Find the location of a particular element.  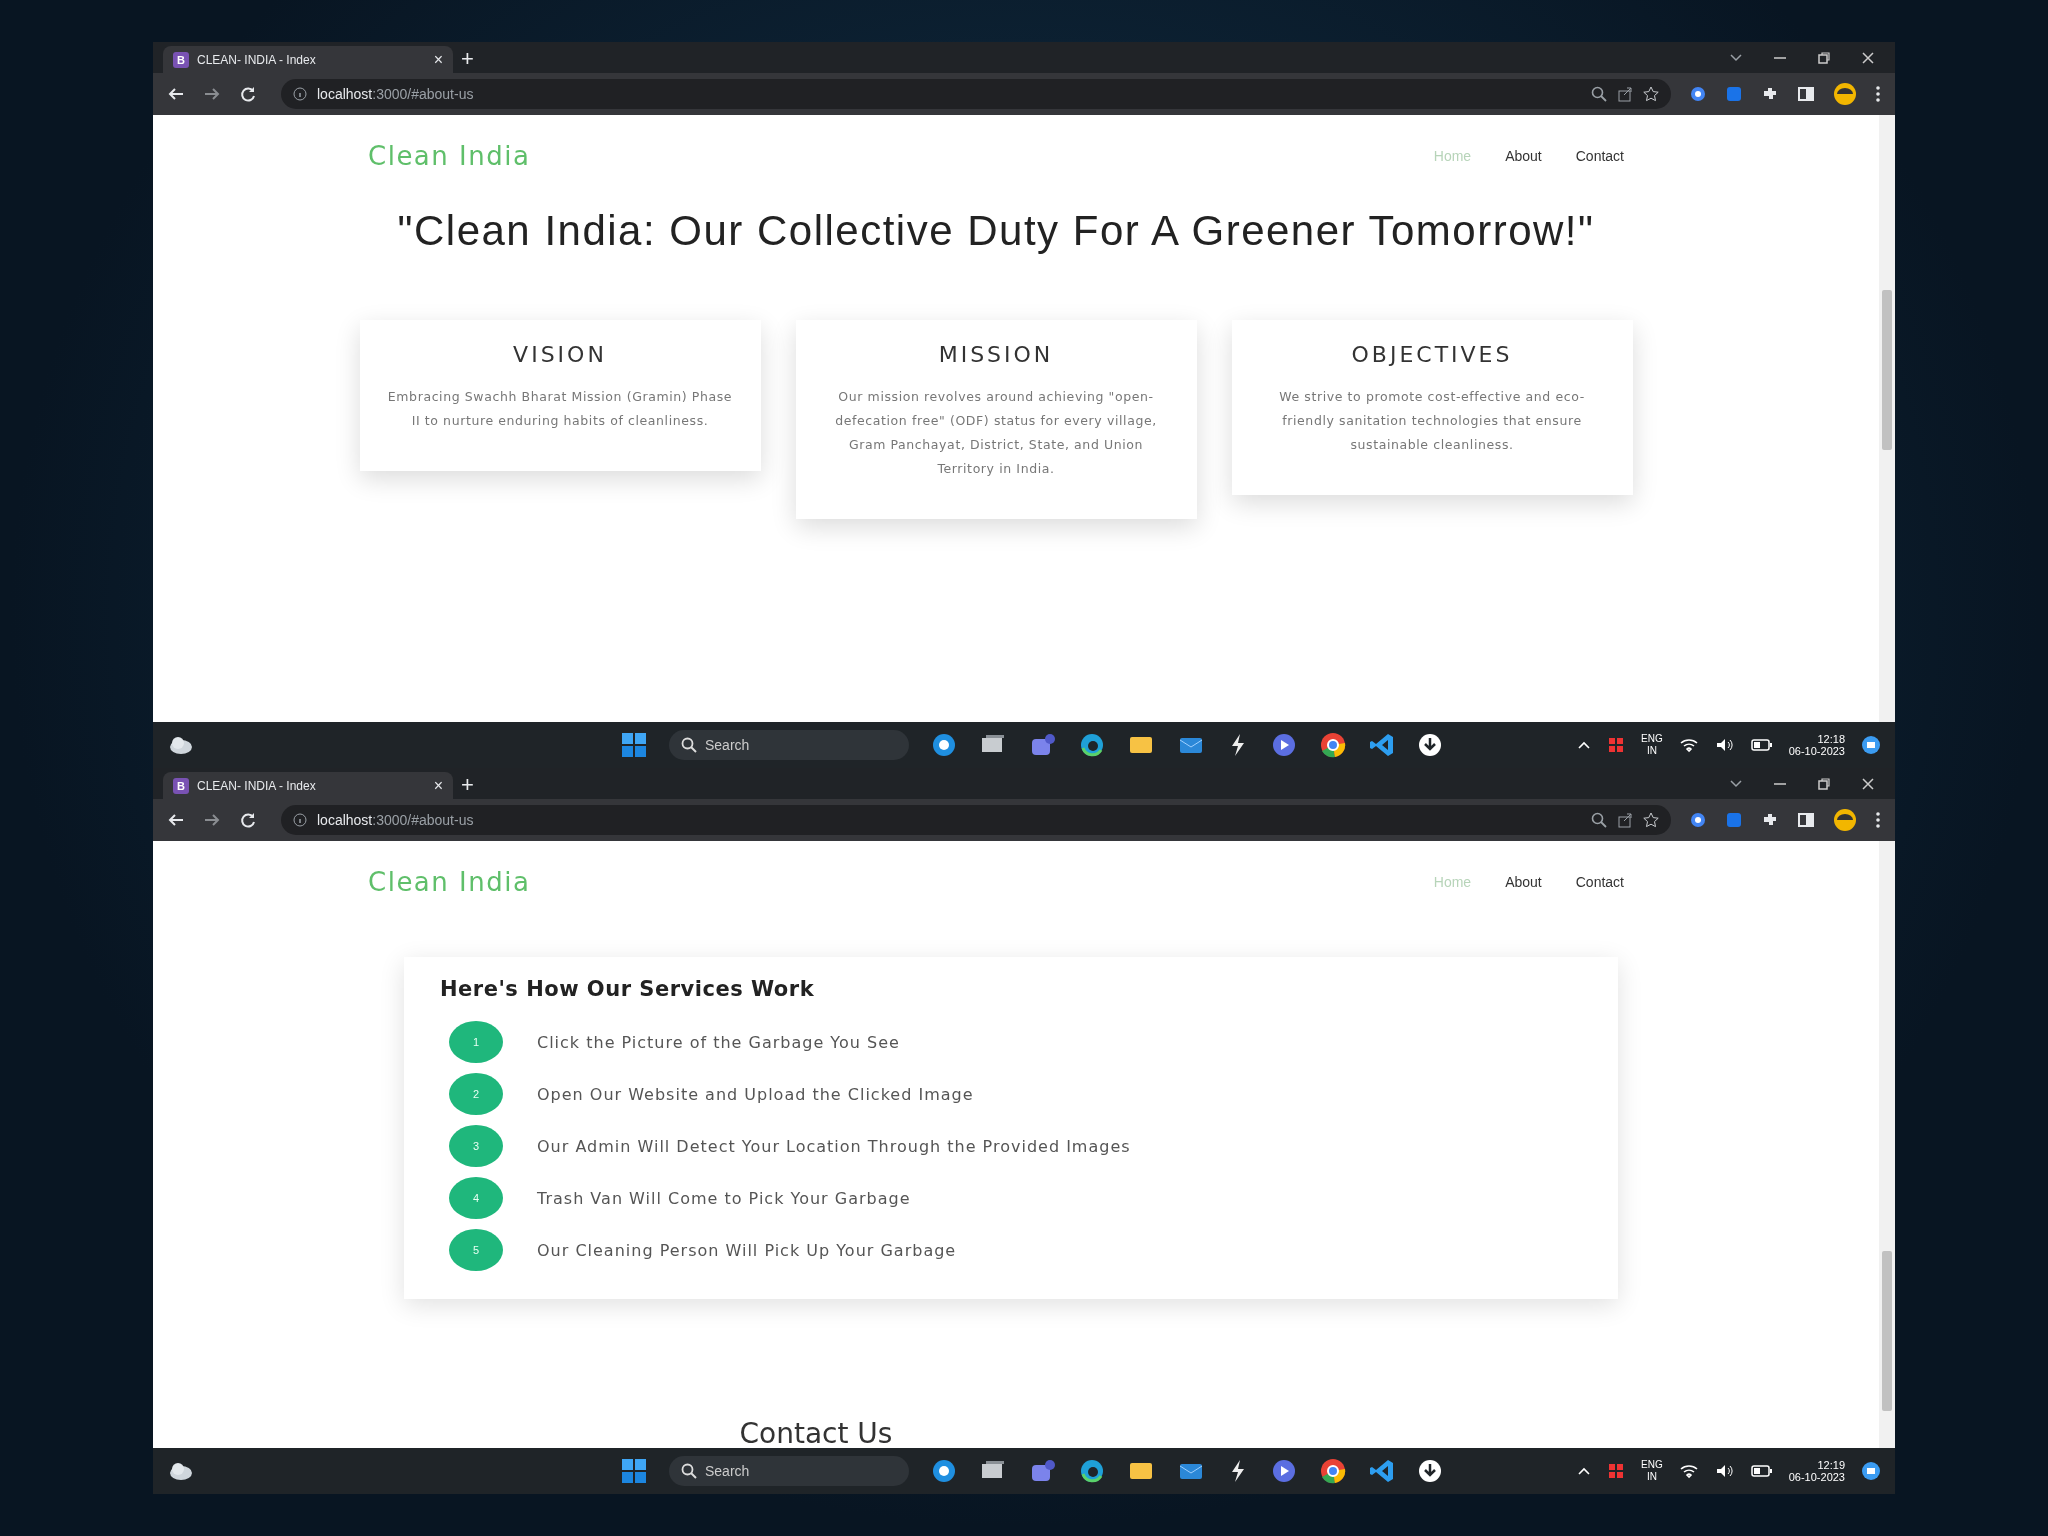

card-title: VISION is located at coordinates (560, 355).